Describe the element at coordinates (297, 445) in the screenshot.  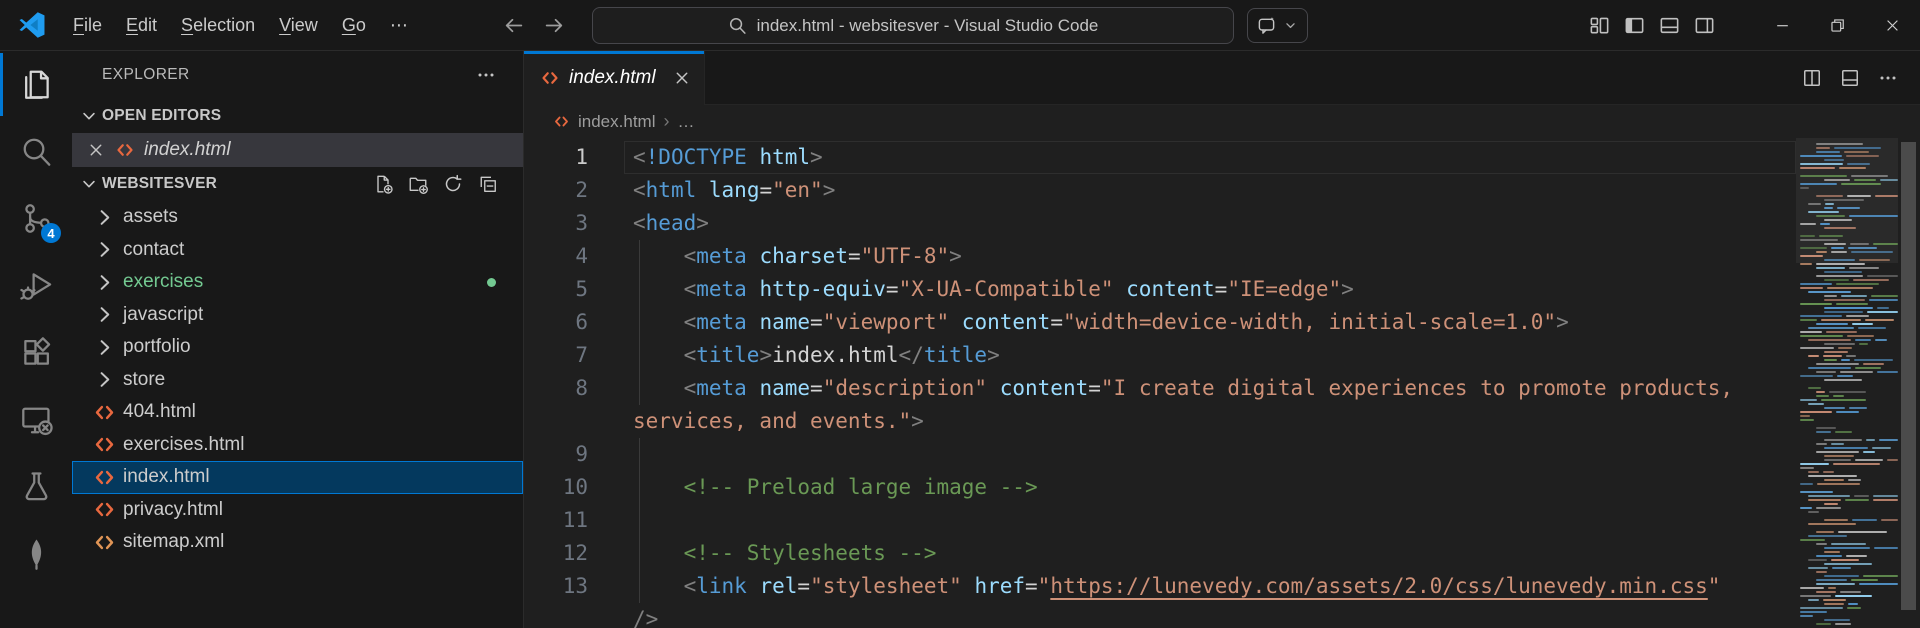
I see `tree-item-exercises.html: exercises.html` at that location.